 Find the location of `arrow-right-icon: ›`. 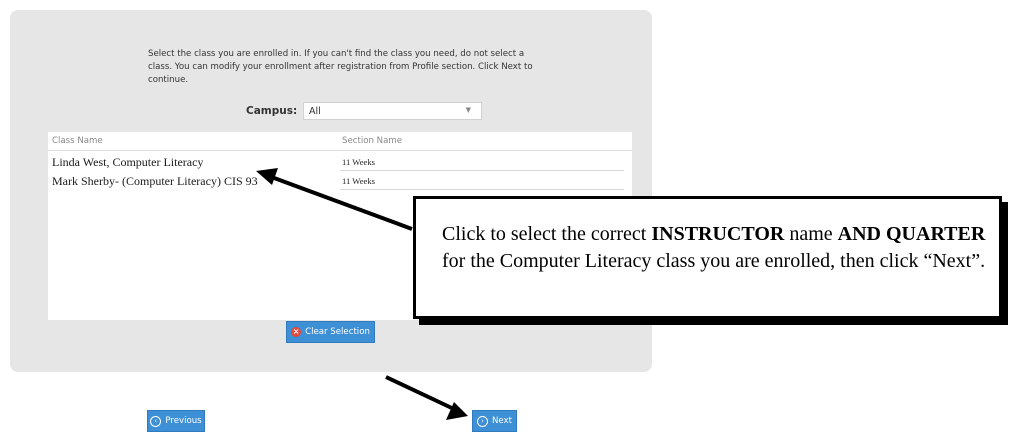

arrow-right-icon: › is located at coordinates (482, 421).